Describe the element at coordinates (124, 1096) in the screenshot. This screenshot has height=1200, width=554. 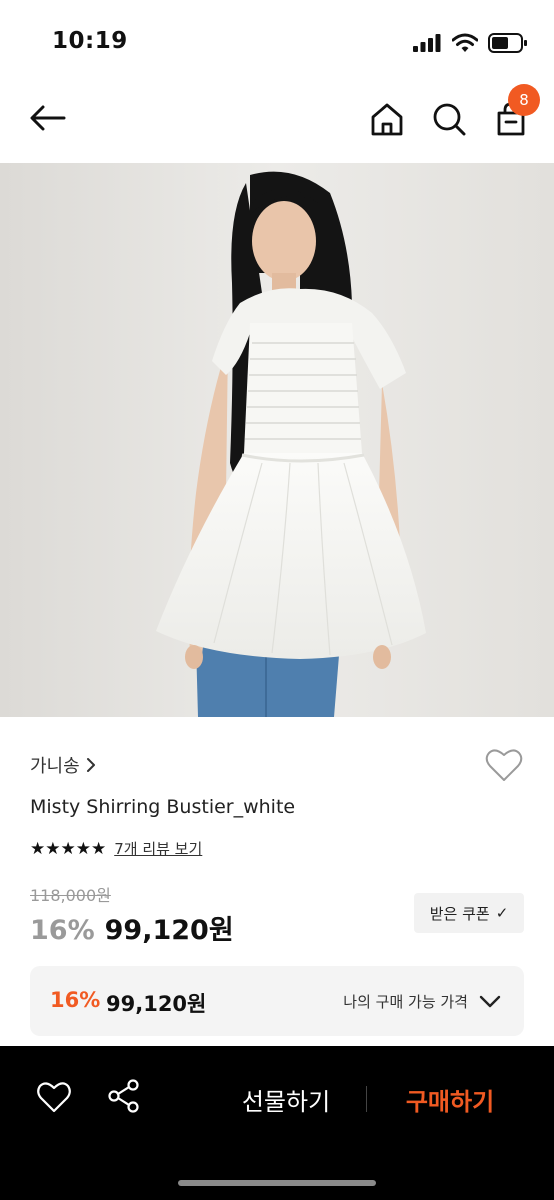
I see `share-icon` at that location.